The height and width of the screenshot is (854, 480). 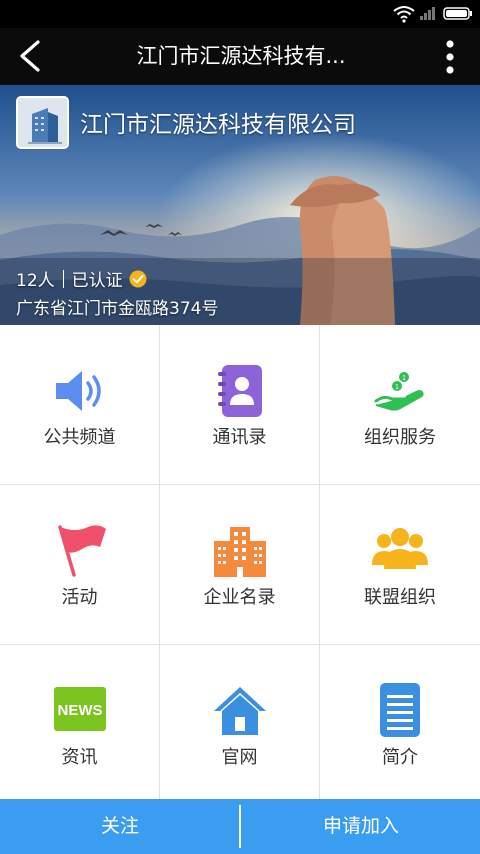 I want to click on svg-text: NEWS, so click(x=79, y=710).